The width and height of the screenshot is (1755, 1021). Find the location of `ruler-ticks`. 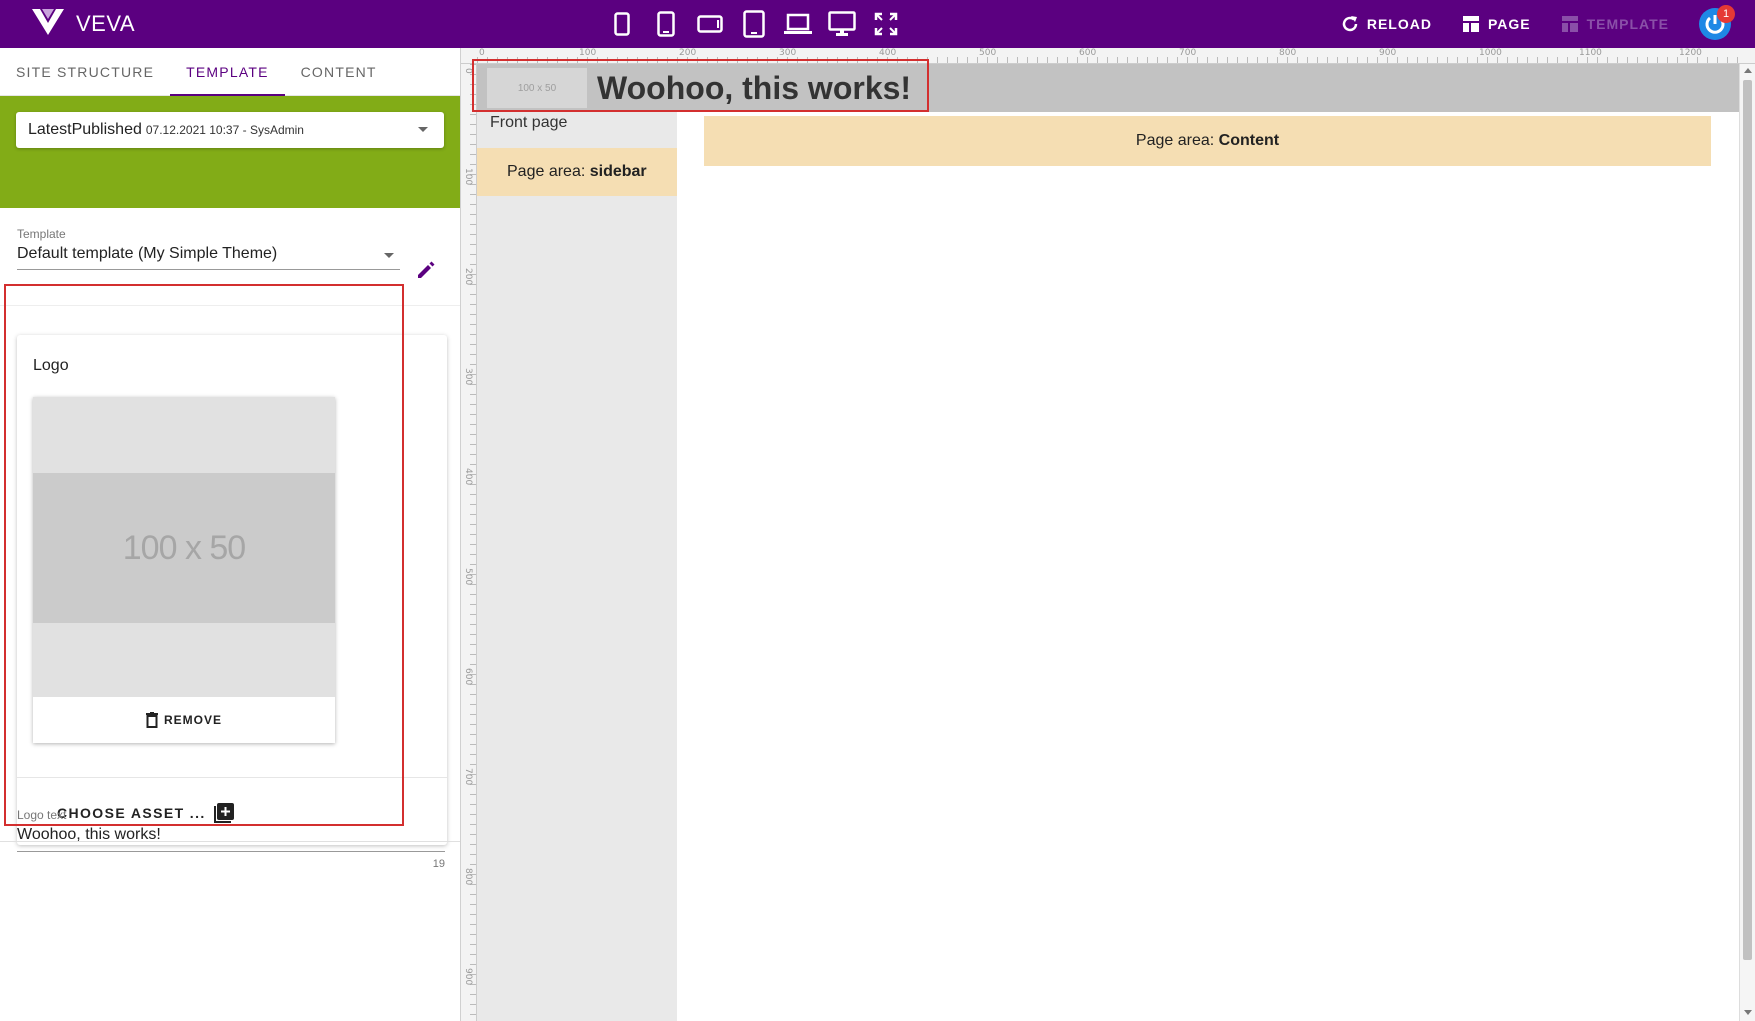

ruler-ticks is located at coordinates (1112, 60).